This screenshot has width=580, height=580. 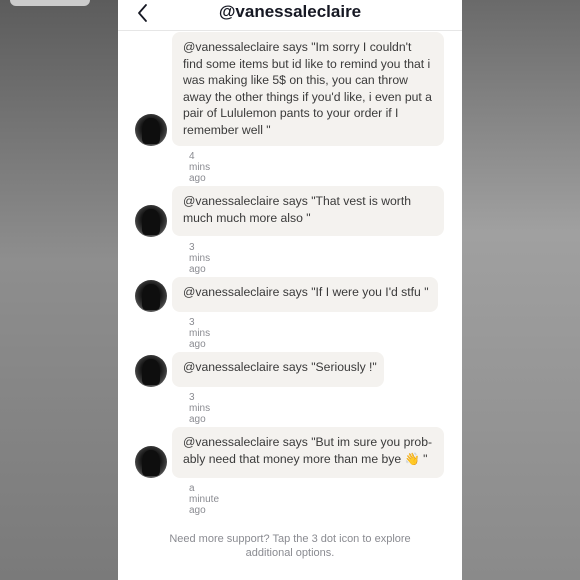 What do you see at coordinates (290, 11) in the screenshot?
I see `page-title: @vanessaleclaire` at bounding box center [290, 11].